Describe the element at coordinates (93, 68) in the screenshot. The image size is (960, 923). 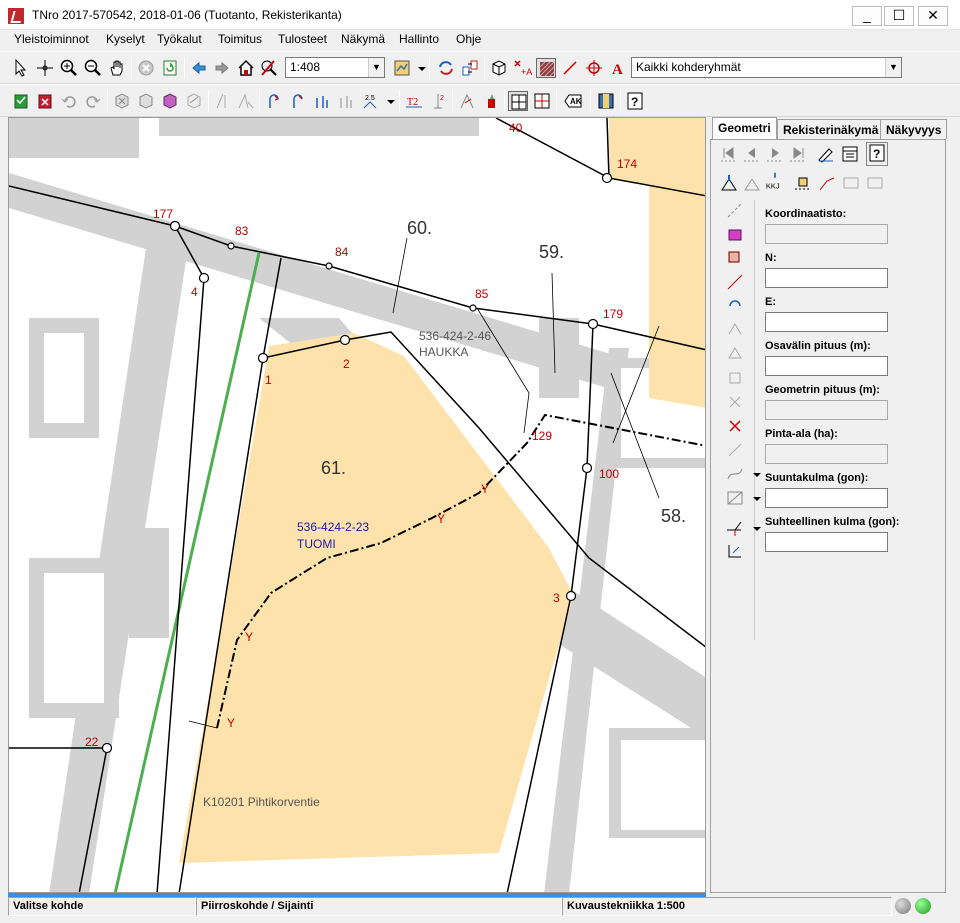
I see `zoom-out-icon` at that location.